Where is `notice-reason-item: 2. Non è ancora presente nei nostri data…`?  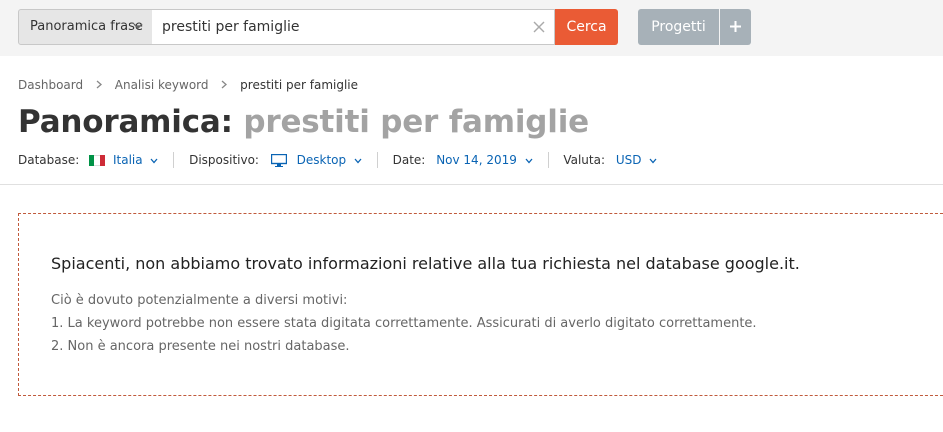
notice-reason-item: 2. Non è ancora presente nei nostri data… is located at coordinates (200, 346).